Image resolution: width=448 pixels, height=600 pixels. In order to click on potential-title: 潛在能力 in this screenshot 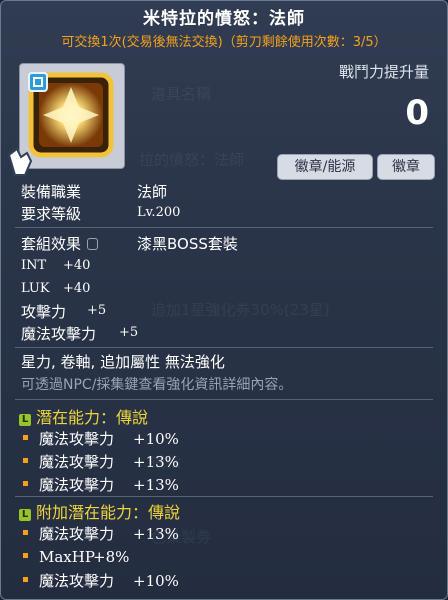, I will do `click(68, 417)`.